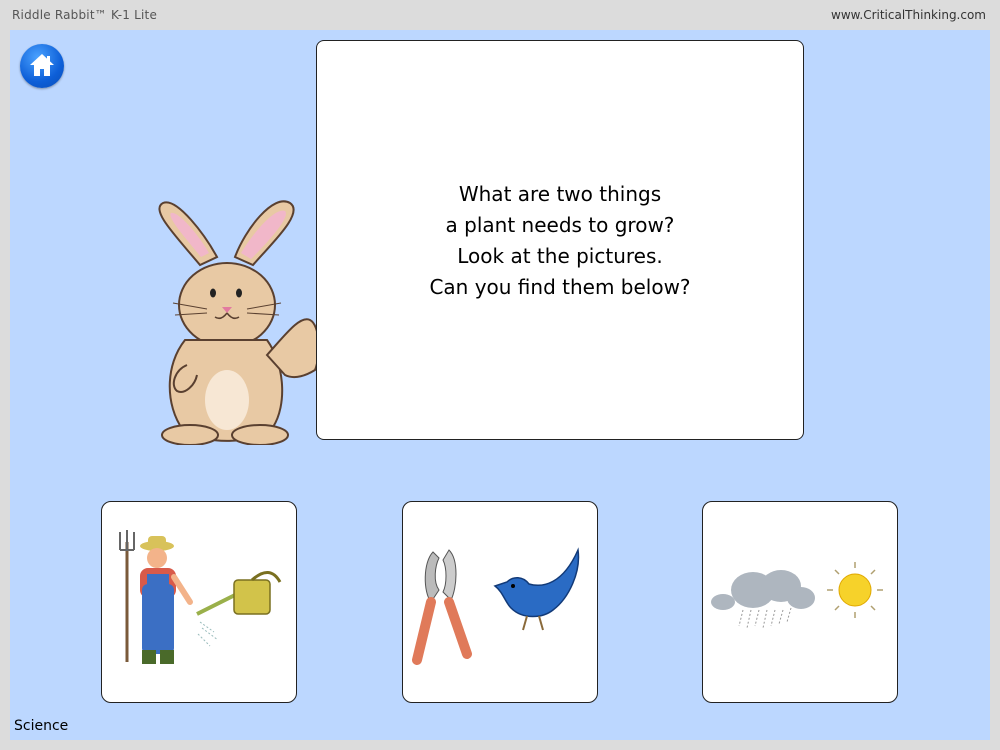 Image resolution: width=1000 pixels, height=750 pixels. I want to click on watering-can-icon, so click(239, 609).